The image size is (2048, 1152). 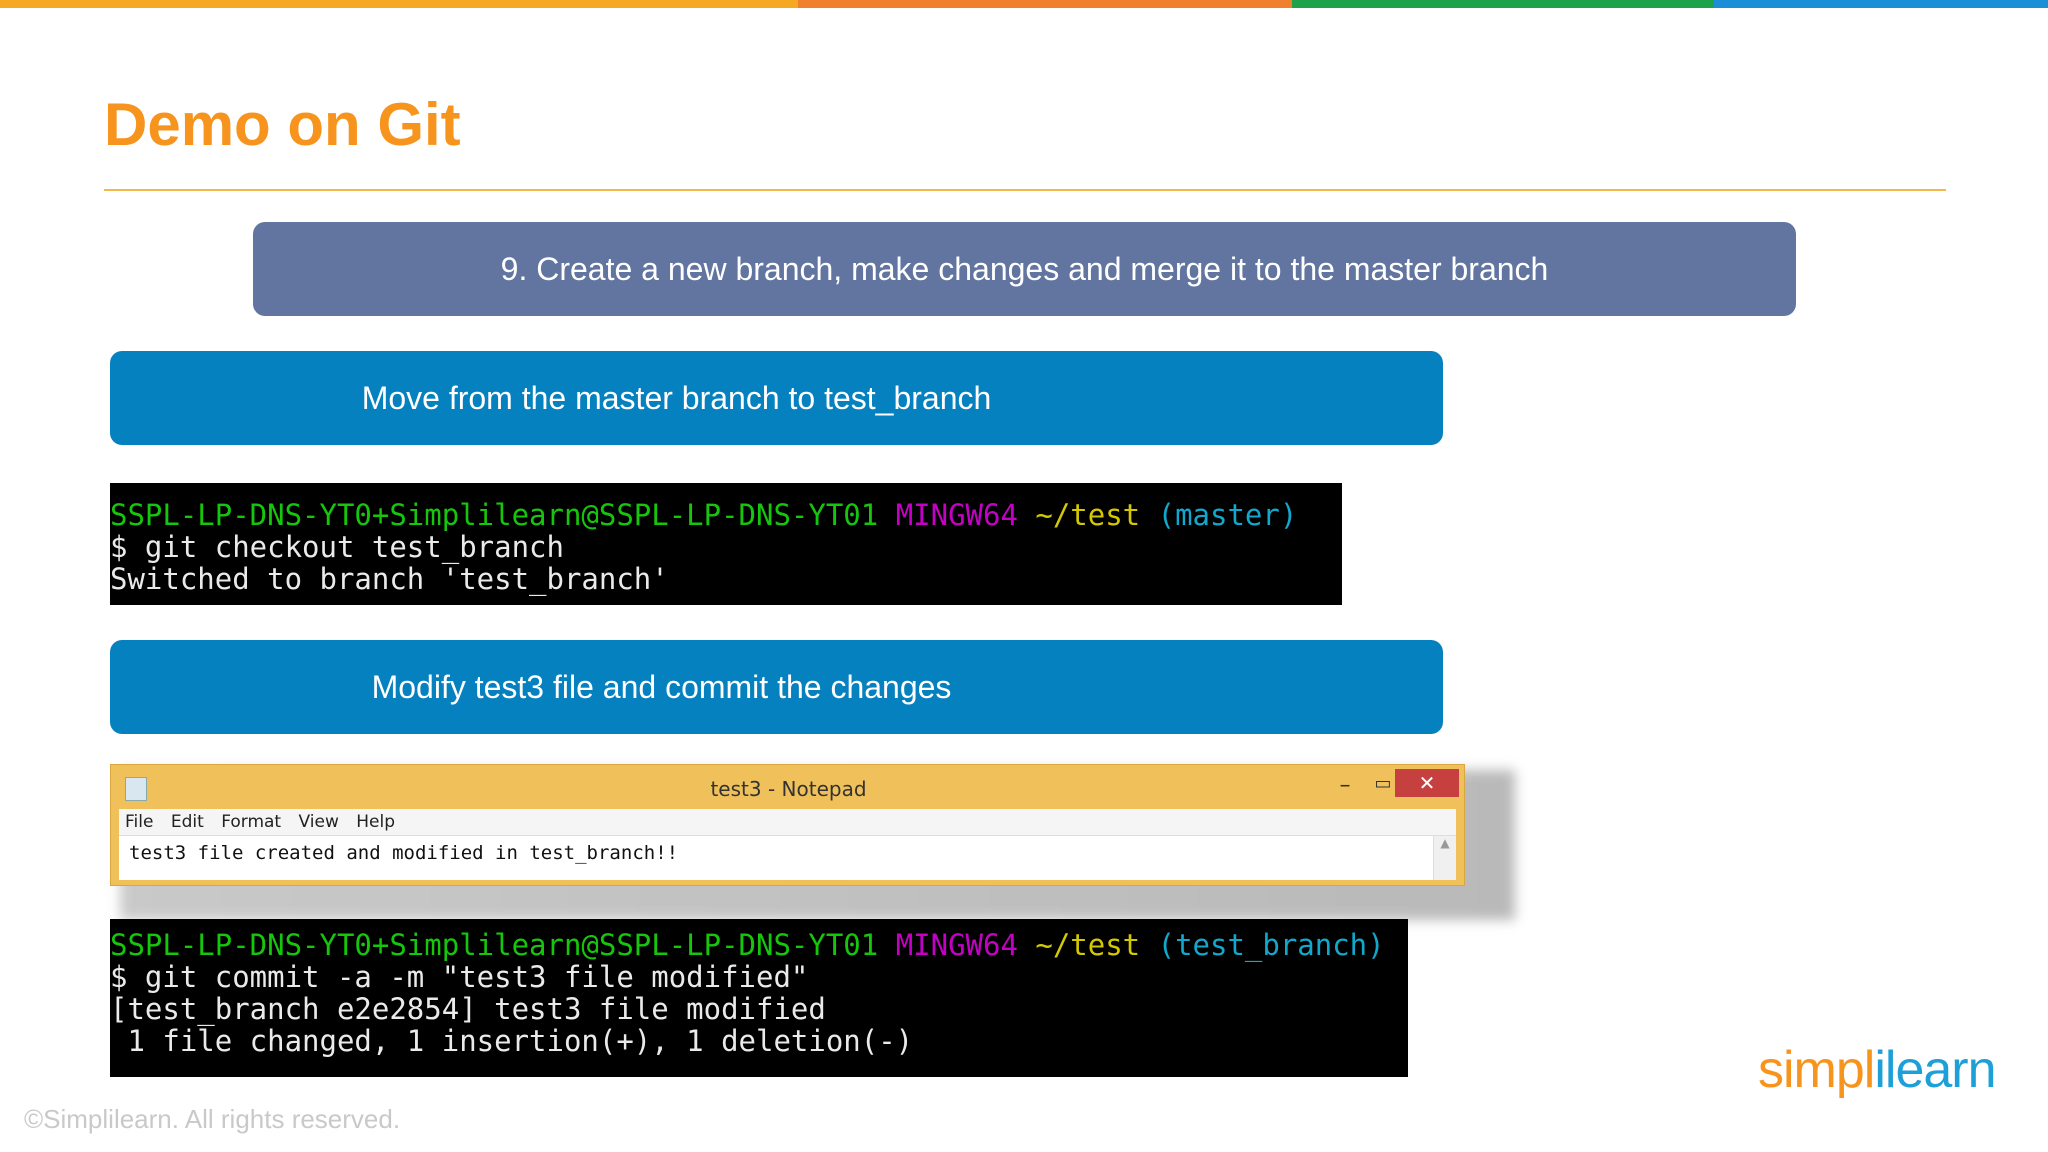 I want to click on prompt-branch: (master), so click(x=1227, y=515).